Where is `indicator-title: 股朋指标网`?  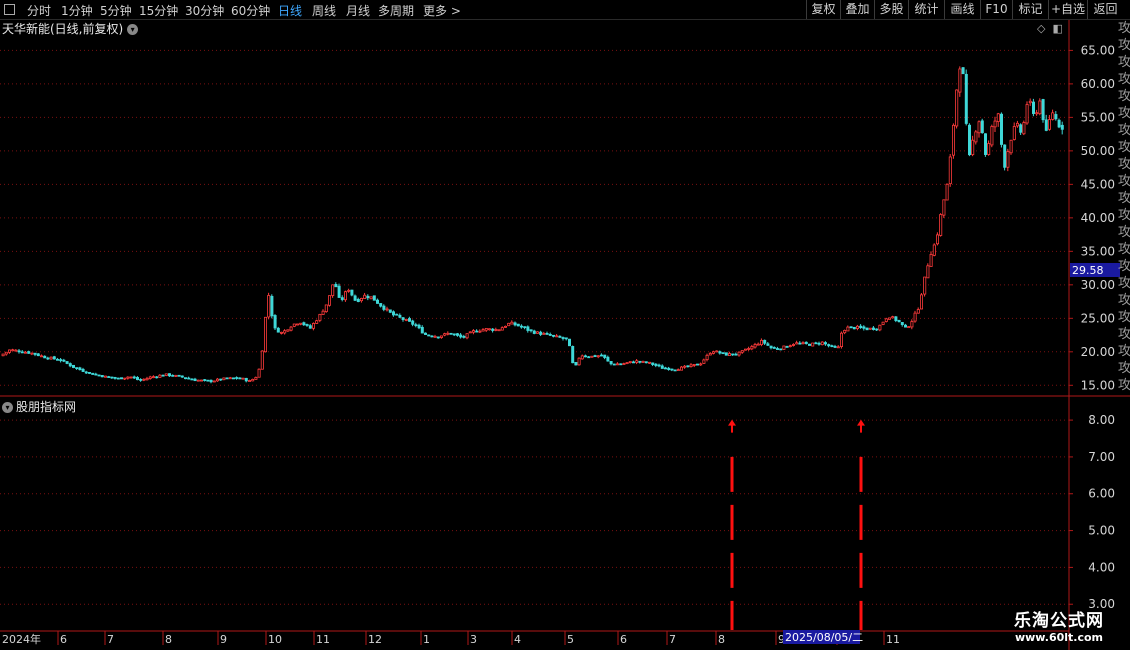
indicator-title: 股朋指标网 is located at coordinates (46, 407).